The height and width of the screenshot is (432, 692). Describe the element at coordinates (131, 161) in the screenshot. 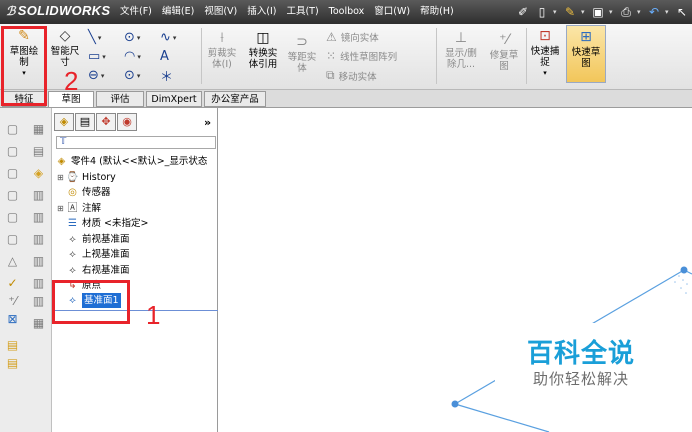

I see `tree-item-part: ◈ 零件4 (默认<<默认>_显示状态` at that location.